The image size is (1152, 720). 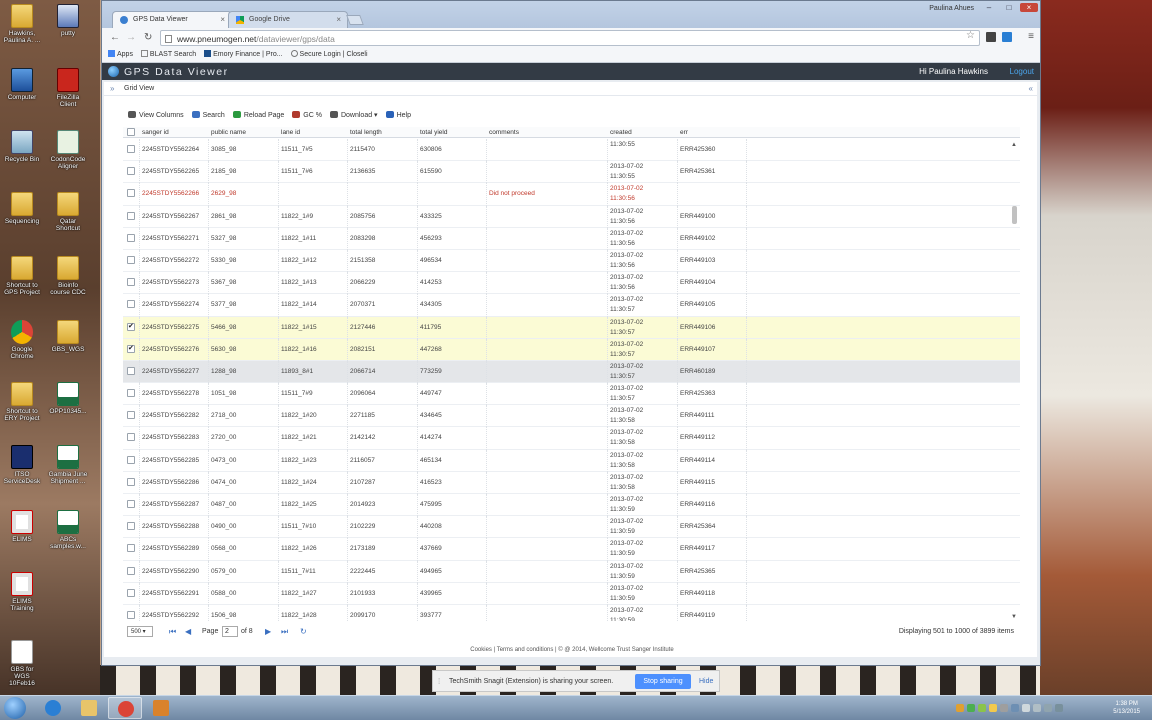 What do you see at coordinates (355, 20) in the screenshot?
I see `new-tab-button` at bounding box center [355, 20].